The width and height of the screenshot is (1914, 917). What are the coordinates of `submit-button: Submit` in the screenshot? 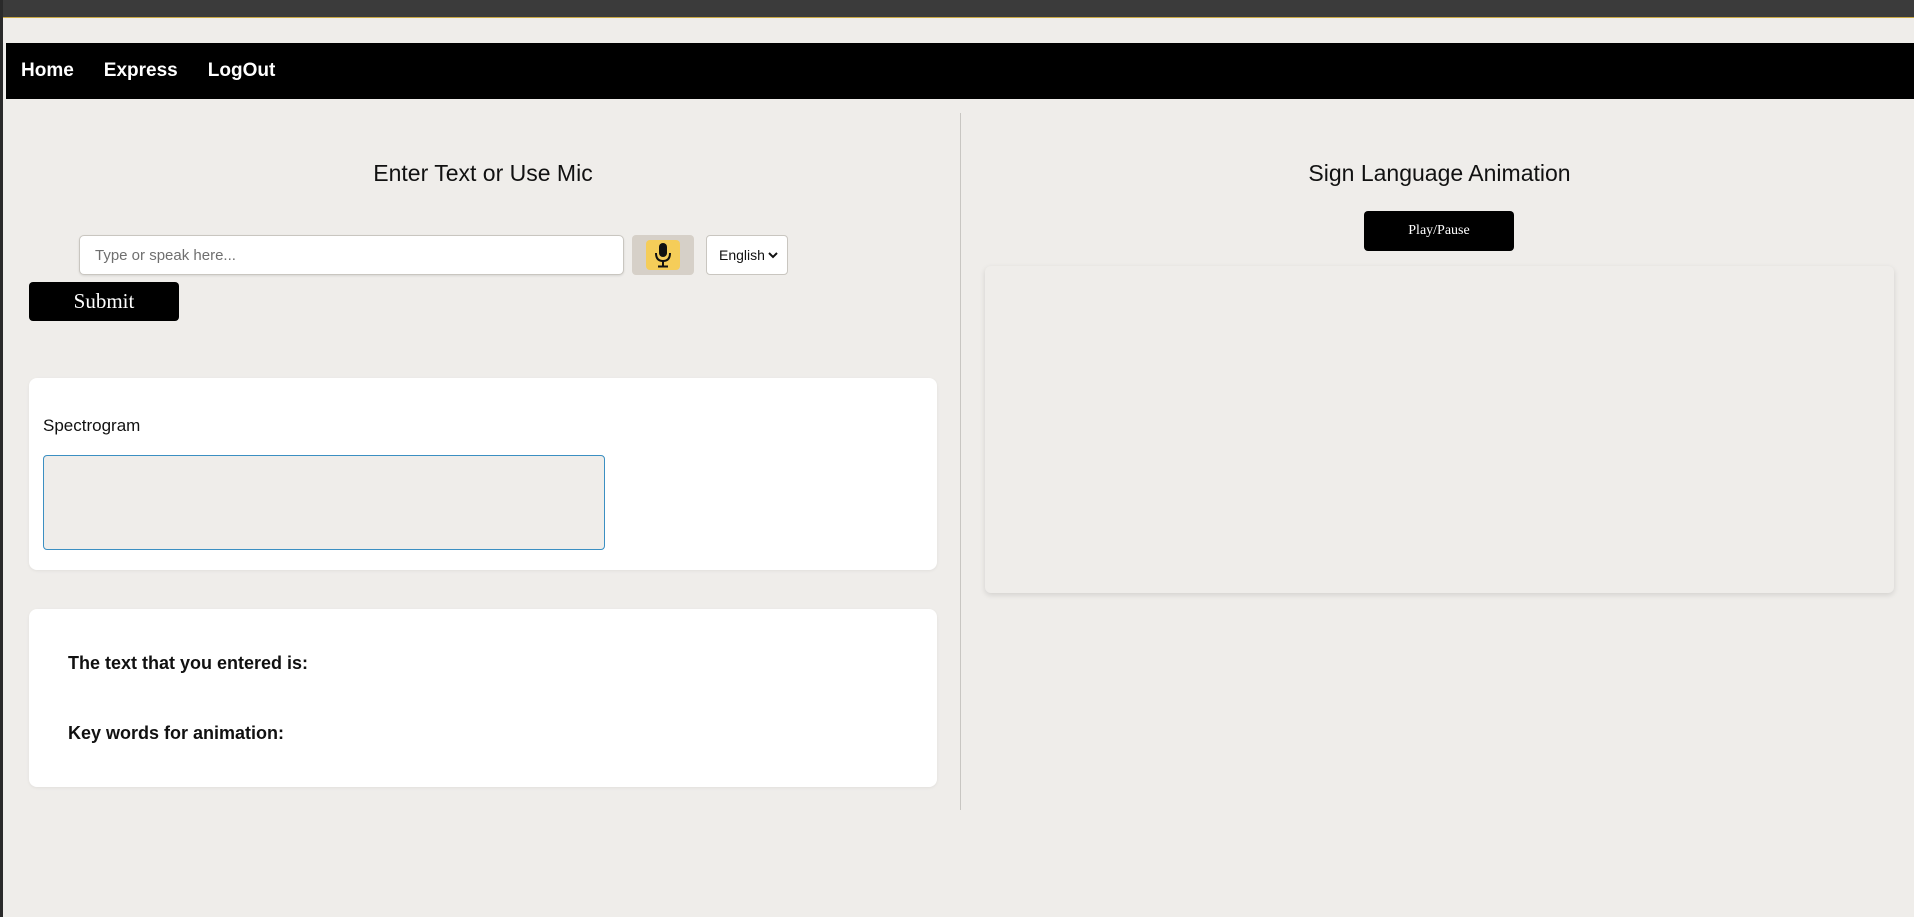 It's located at (104, 301).